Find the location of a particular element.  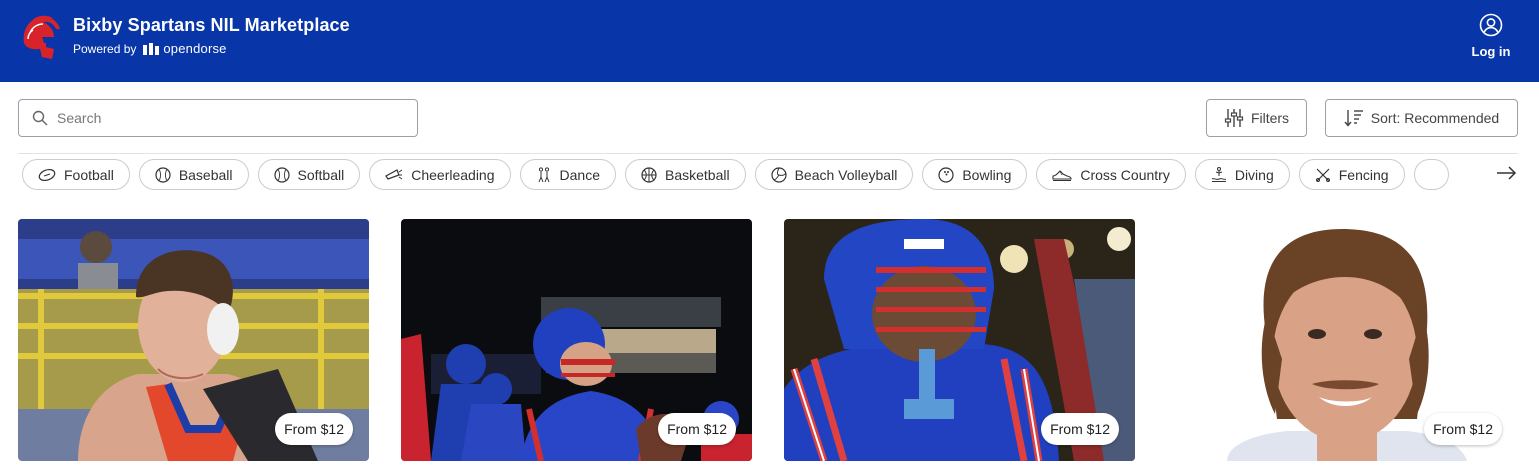

spartan-logo is located at coordinates (40, 37).